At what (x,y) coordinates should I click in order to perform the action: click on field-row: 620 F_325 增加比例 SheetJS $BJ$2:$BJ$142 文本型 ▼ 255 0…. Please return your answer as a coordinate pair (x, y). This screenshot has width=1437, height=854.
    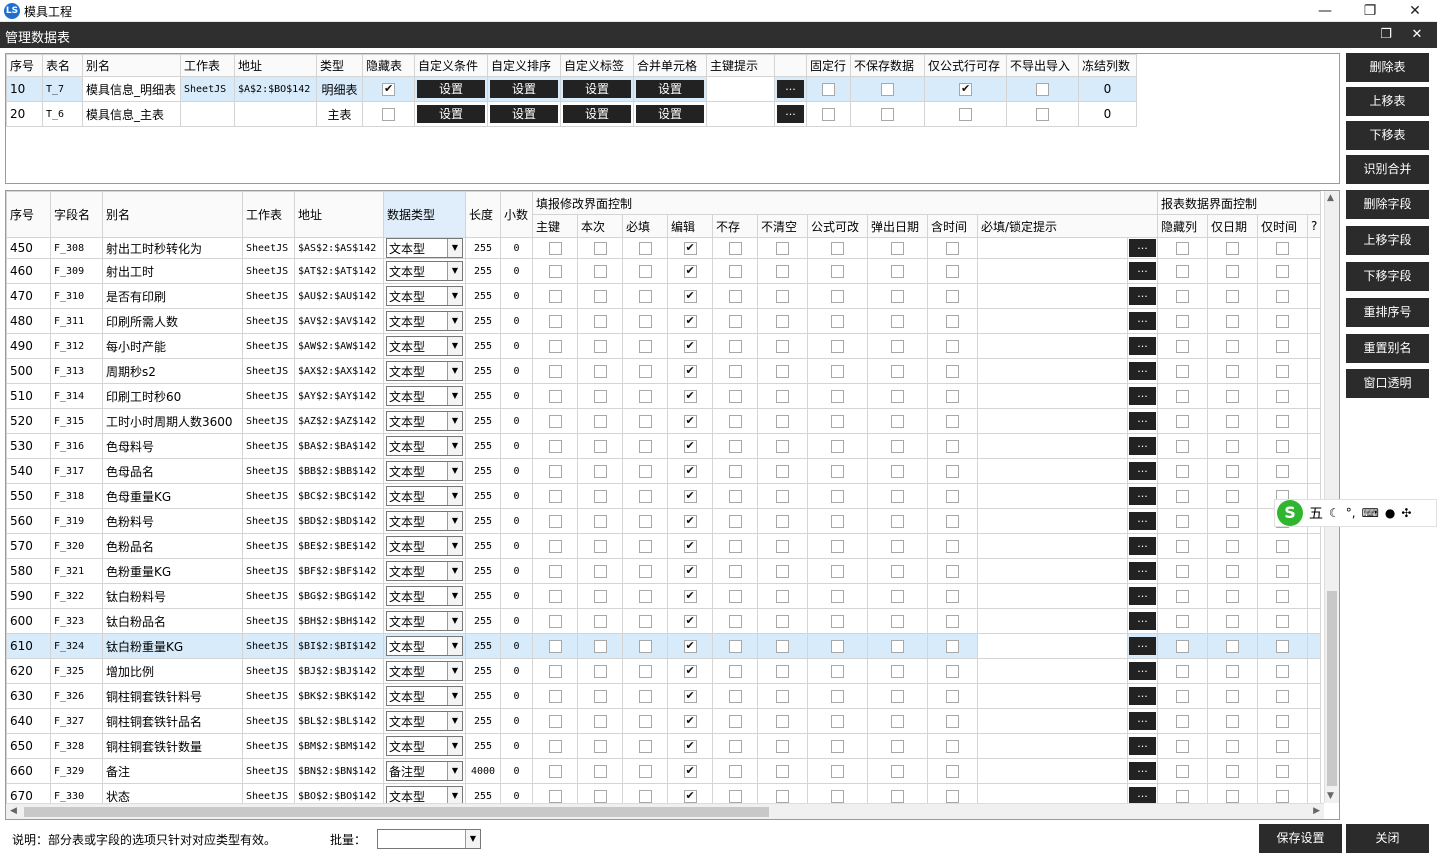
    Looking at the image, I should click on (664, 671).